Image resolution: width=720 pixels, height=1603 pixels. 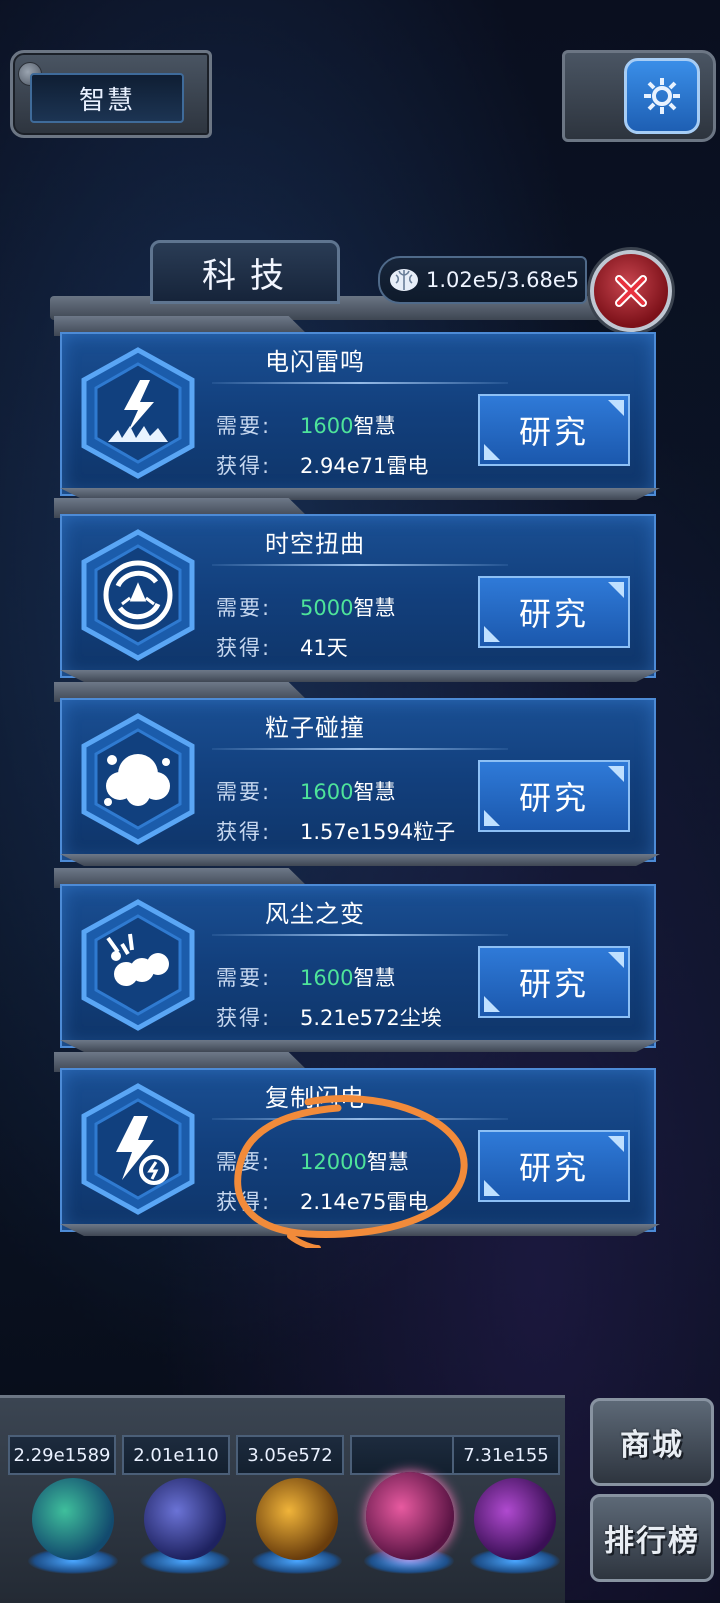 I want to click on brain-icon, so click(x=404, y=280).